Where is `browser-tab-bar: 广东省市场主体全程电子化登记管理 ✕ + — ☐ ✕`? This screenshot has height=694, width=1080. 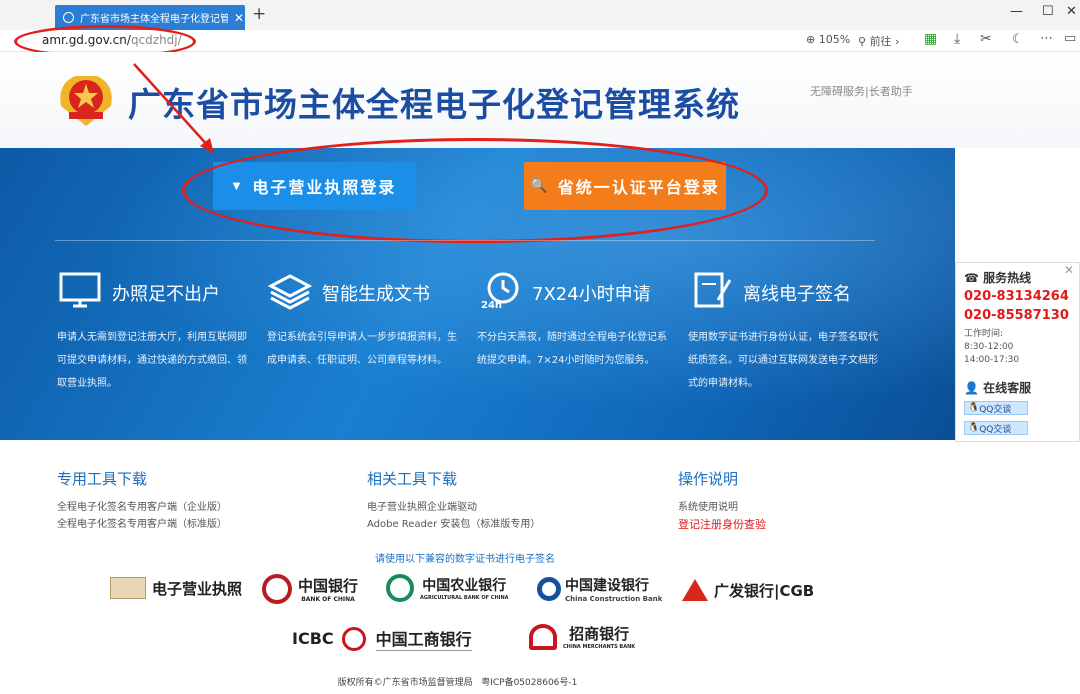
browser-tab-bar: 广东省市场主体全程电子化登记管理 ✕ + — ☐ ✕ is located at coordinates (540, 15).